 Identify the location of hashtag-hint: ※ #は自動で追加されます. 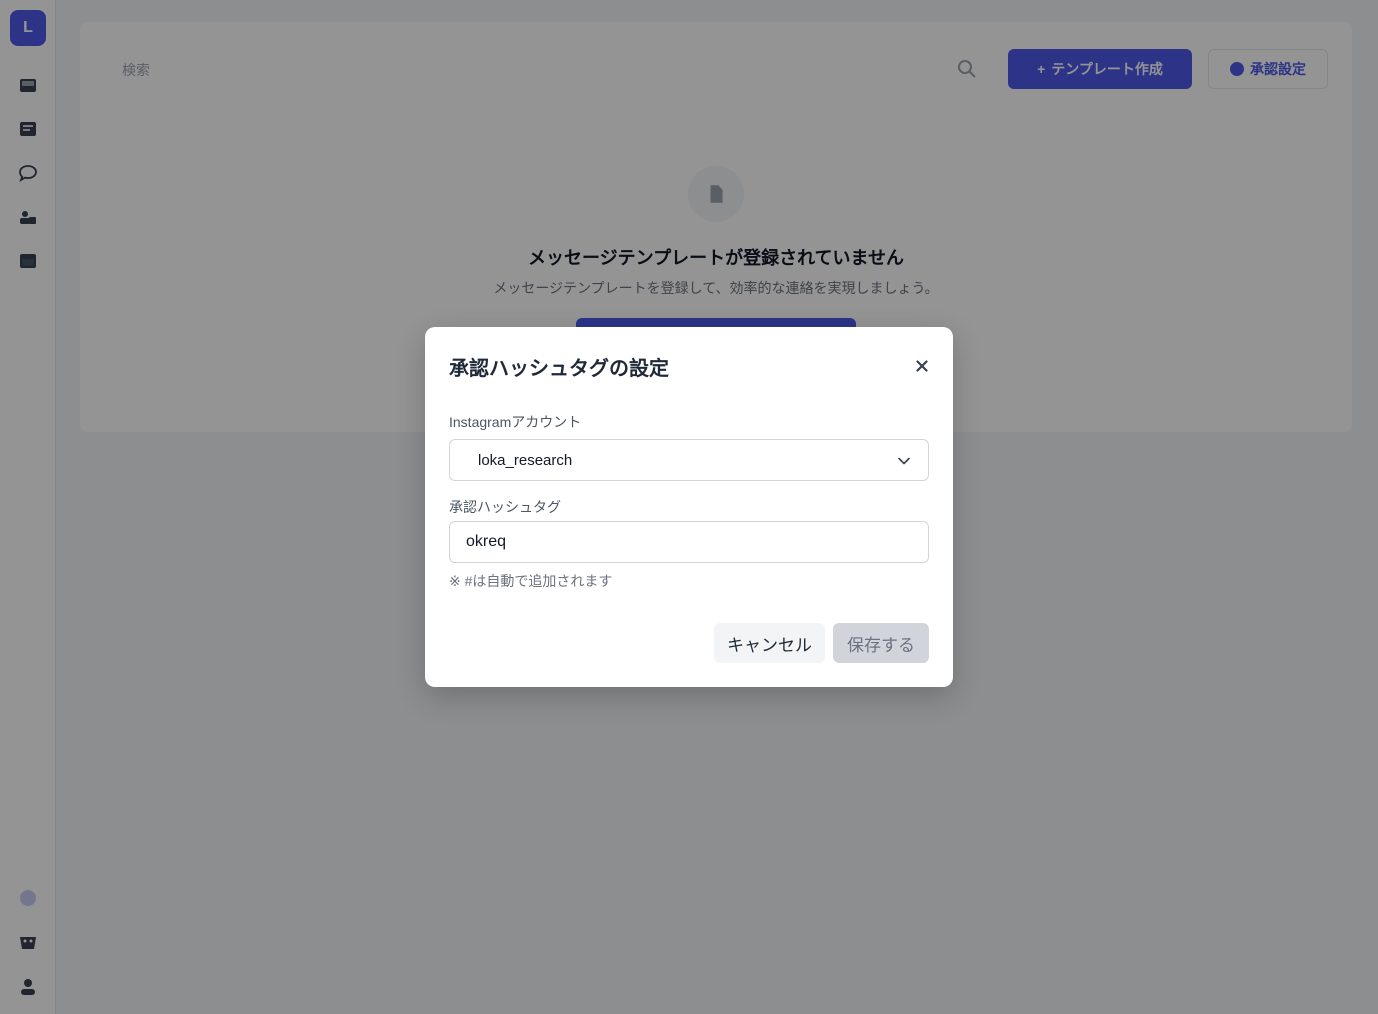
(531, 581).